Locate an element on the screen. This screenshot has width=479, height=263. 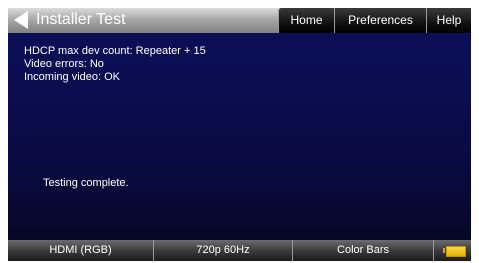
top-tabs: Home Preferences Help is located at coordinates (374, 20).